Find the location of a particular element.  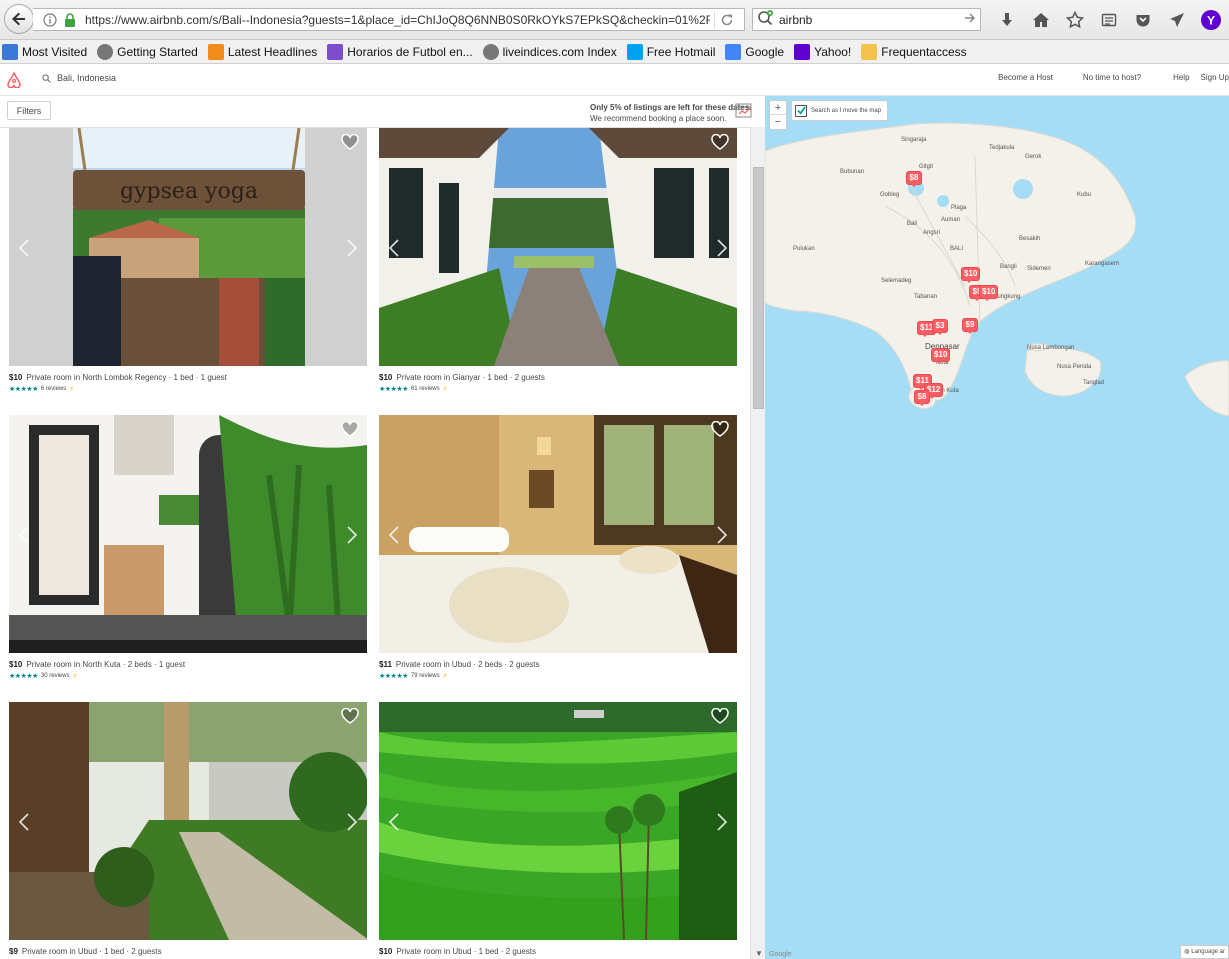

airbnb-logo-icon is located at coordinates (14, 80).